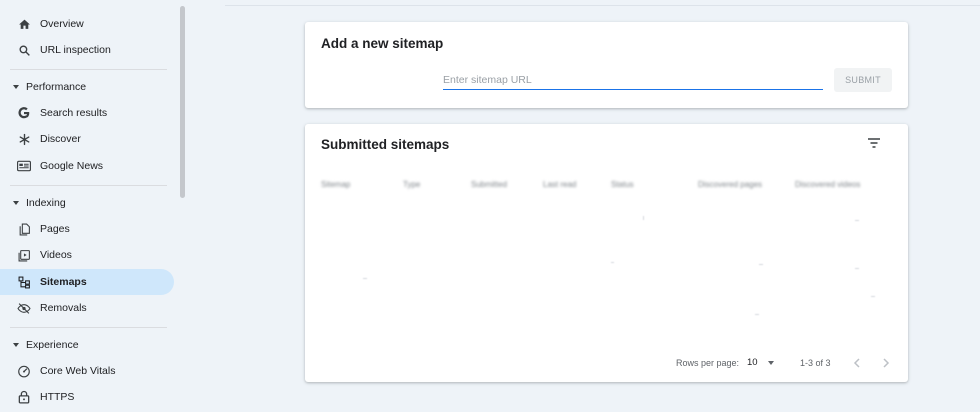 This screenshot has width=980, height=412. I want to click on sidebar-item-label: Pages, so click(55, 229).